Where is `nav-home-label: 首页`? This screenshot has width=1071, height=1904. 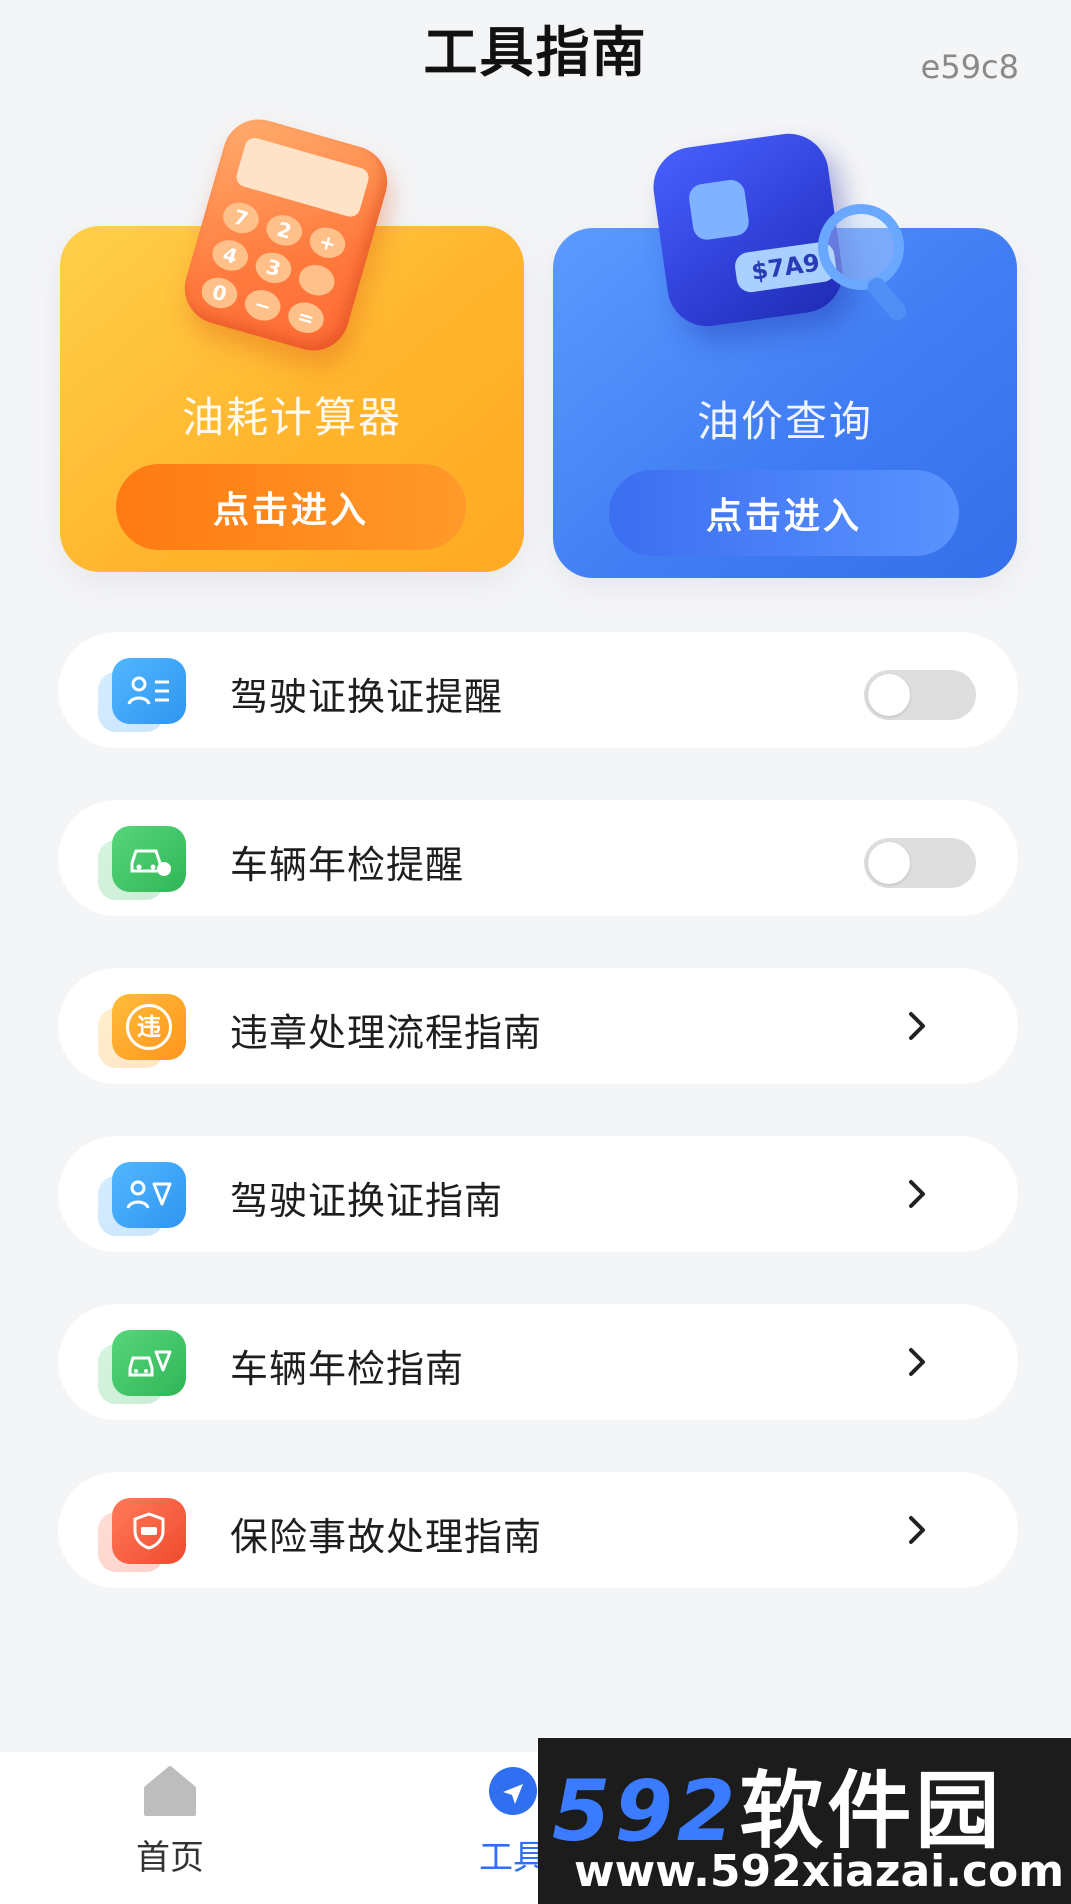
nav-home-label: 首页 is located at coordinates (170, 1858).